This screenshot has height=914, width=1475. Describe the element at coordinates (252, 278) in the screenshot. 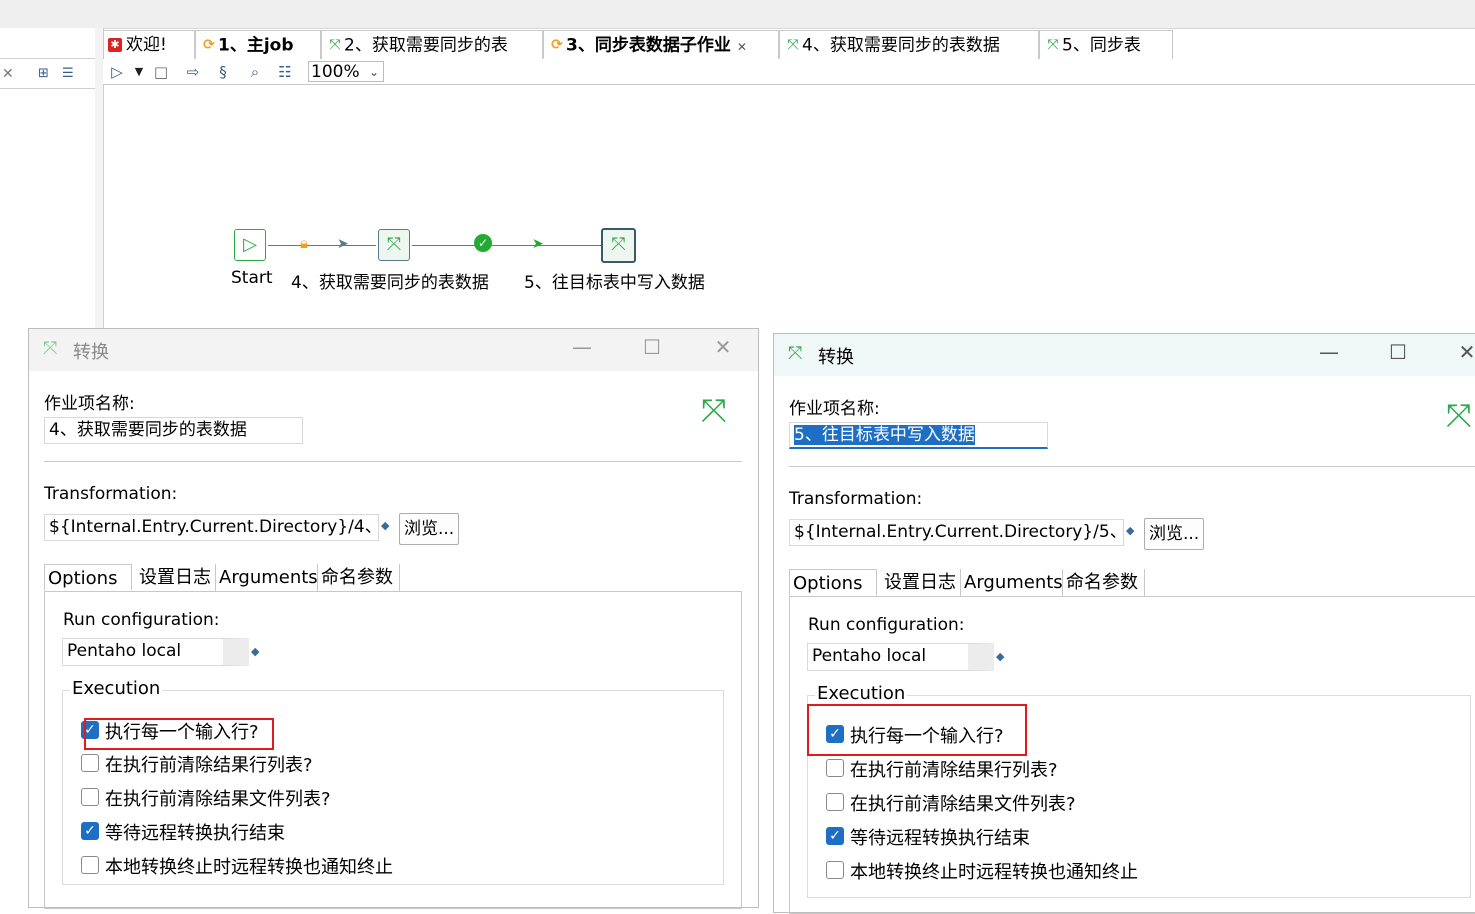

I see `start-node-label: Start` at that location.